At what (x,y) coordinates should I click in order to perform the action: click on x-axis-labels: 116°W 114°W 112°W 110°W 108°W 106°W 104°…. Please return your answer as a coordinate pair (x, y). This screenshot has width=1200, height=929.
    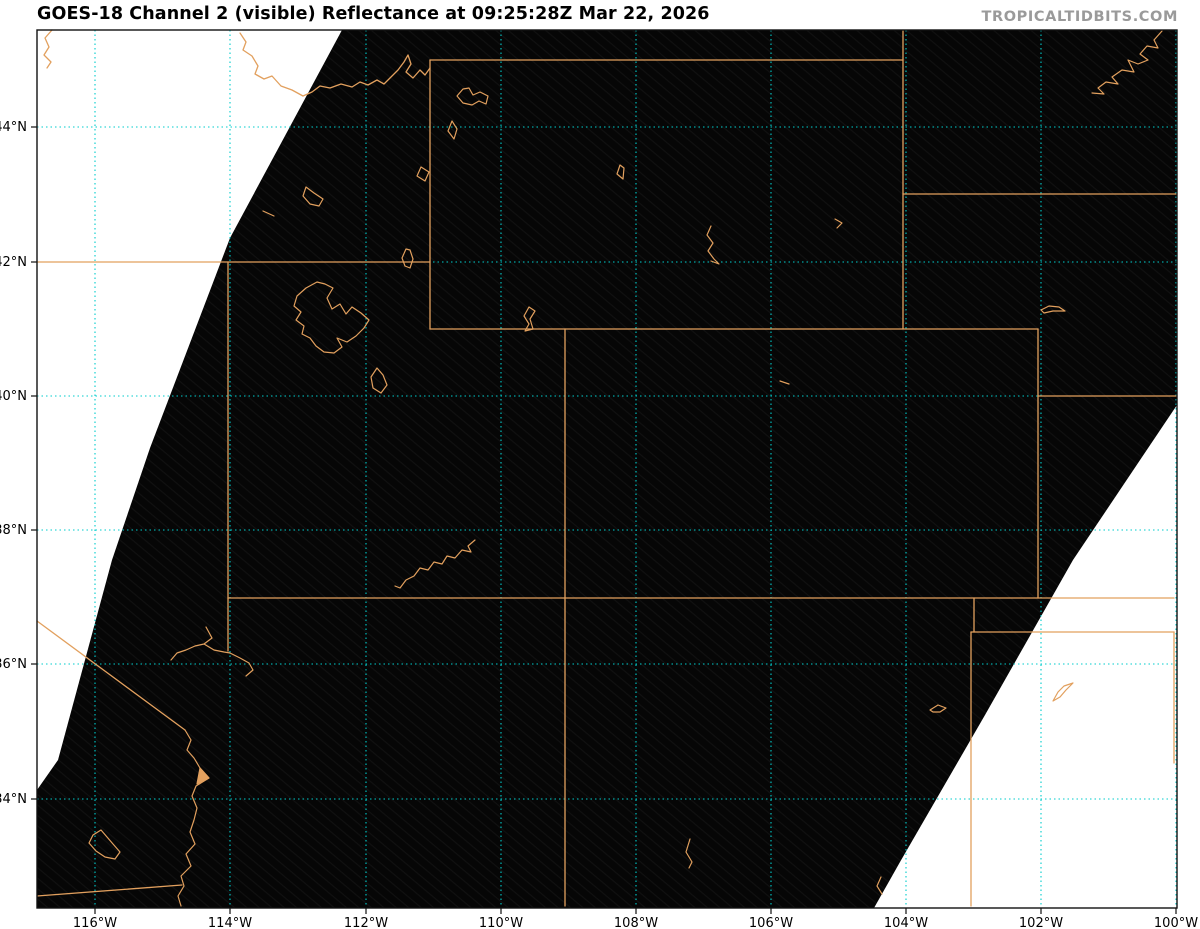
    Looking at the image, I should click on (635, 922).